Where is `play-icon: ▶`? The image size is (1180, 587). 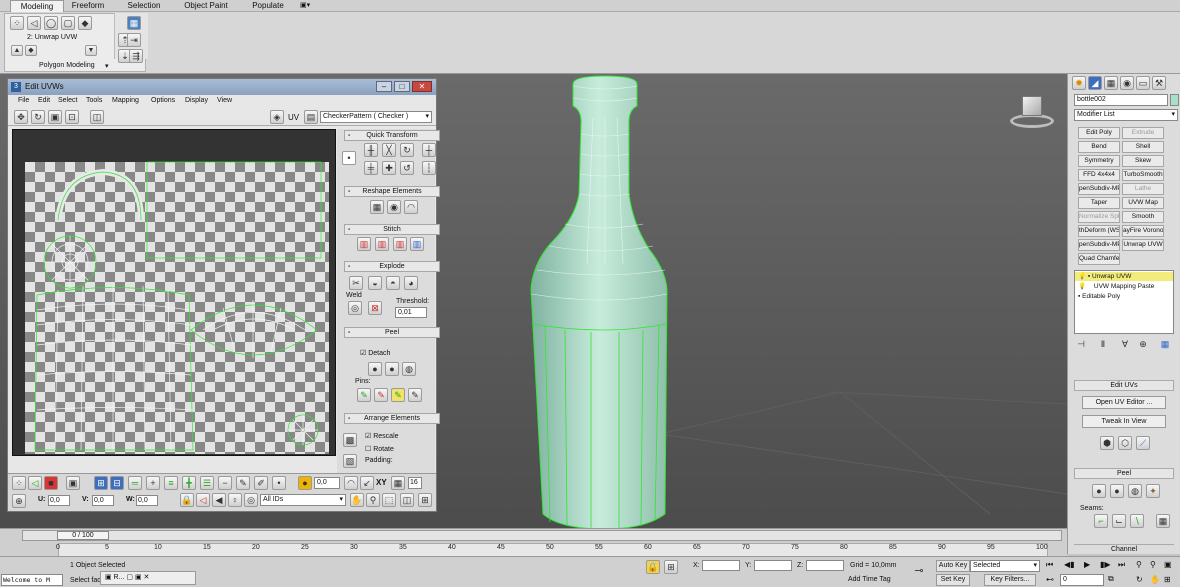
play-icon: ▶ is located at coordinates (1087, 564).